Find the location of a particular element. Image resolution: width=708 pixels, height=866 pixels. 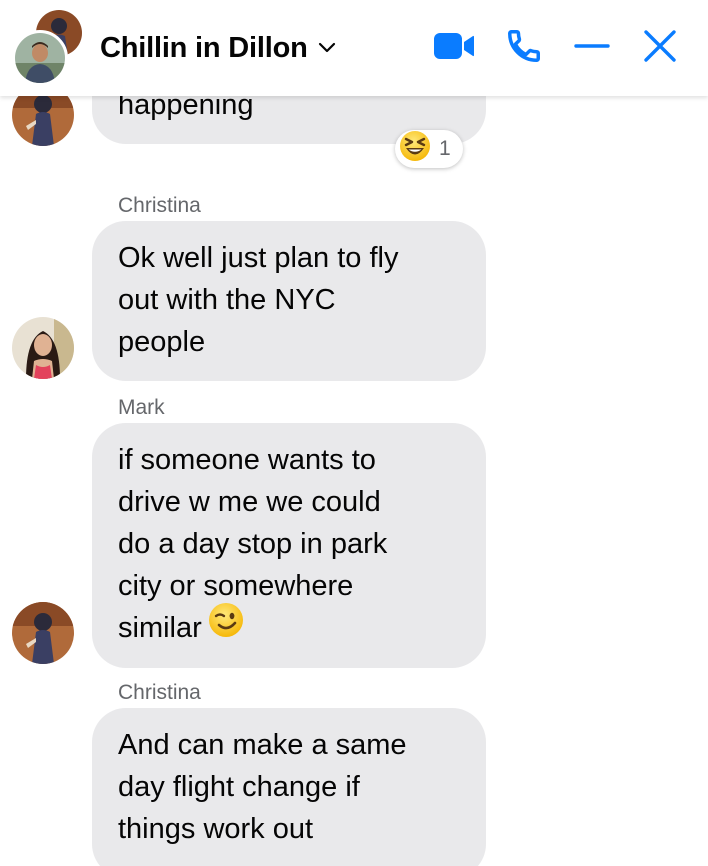

voice-call-button is located at coordinates (524, 48).